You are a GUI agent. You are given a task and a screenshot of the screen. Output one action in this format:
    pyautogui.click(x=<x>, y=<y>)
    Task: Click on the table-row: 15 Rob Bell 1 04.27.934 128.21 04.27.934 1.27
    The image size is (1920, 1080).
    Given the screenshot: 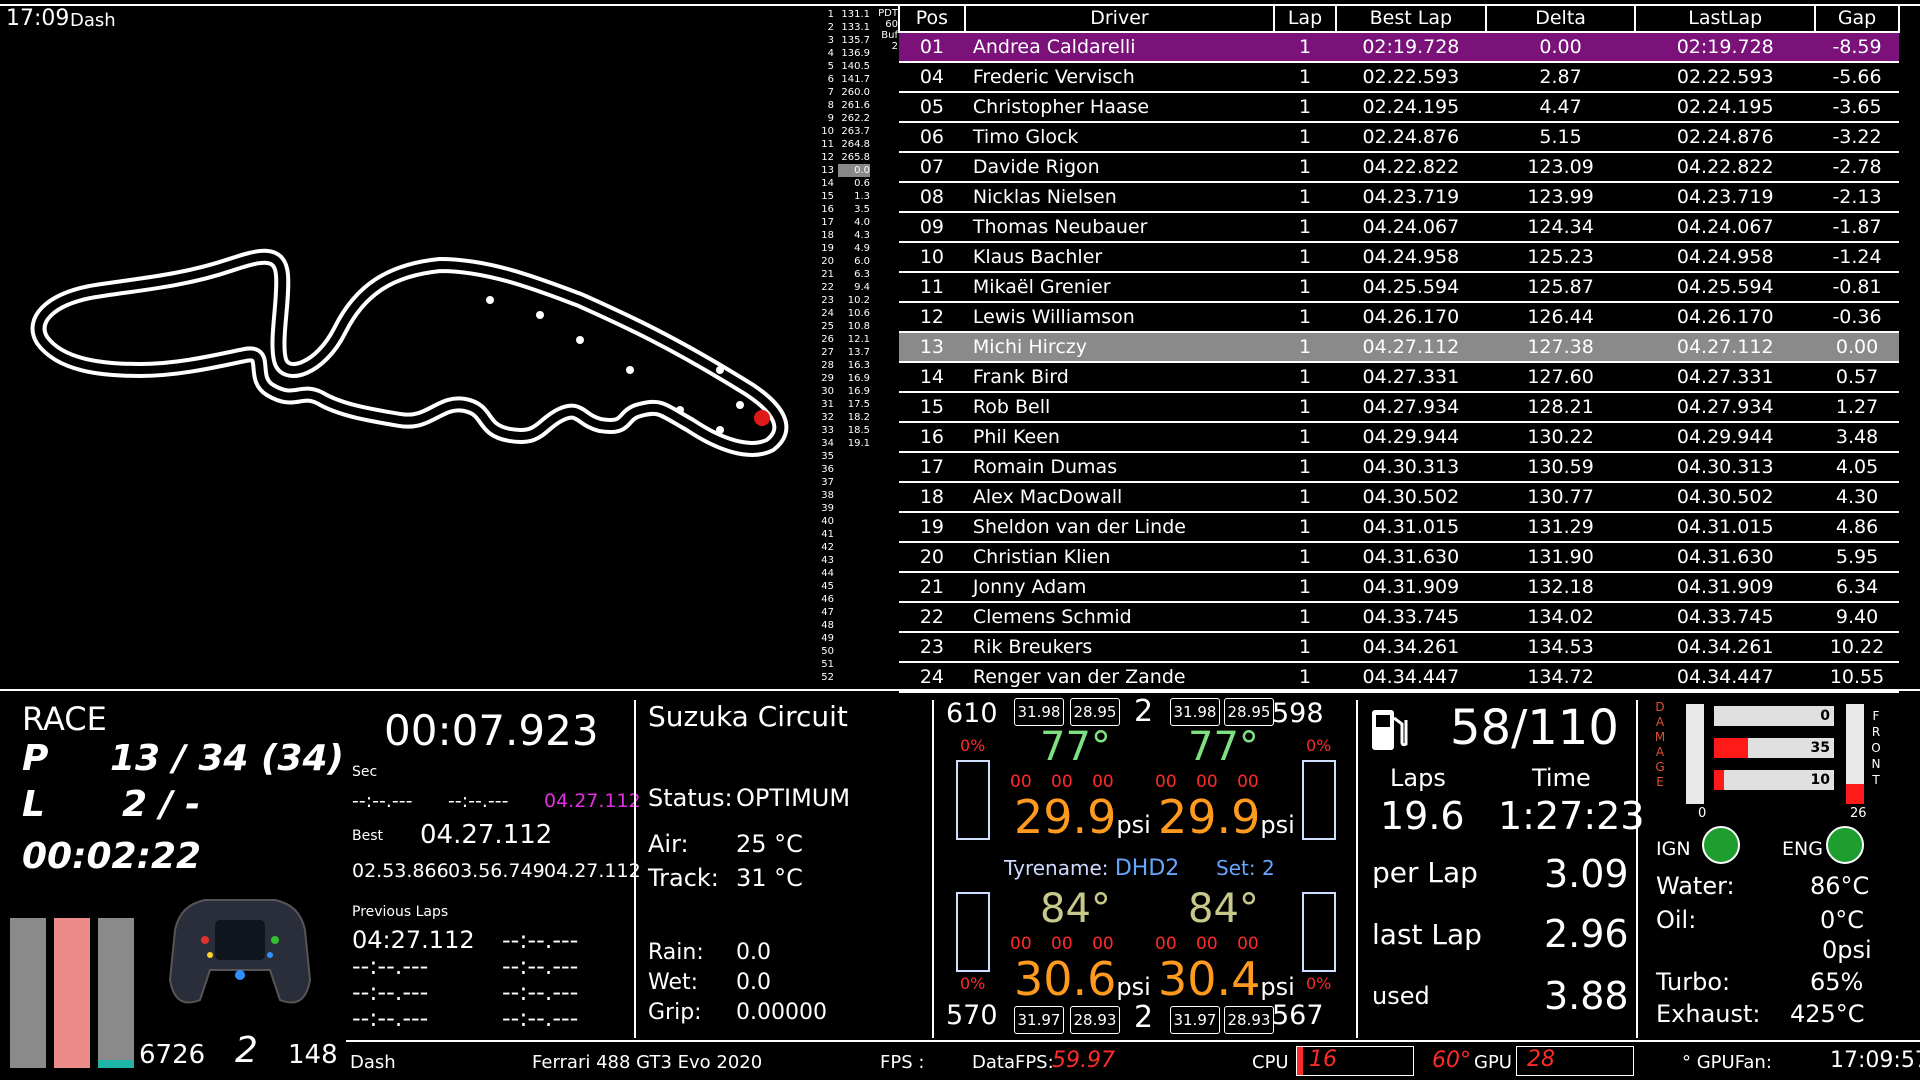 What is the action you would take?
    pyautogui.click(x=1399, y=407)
    